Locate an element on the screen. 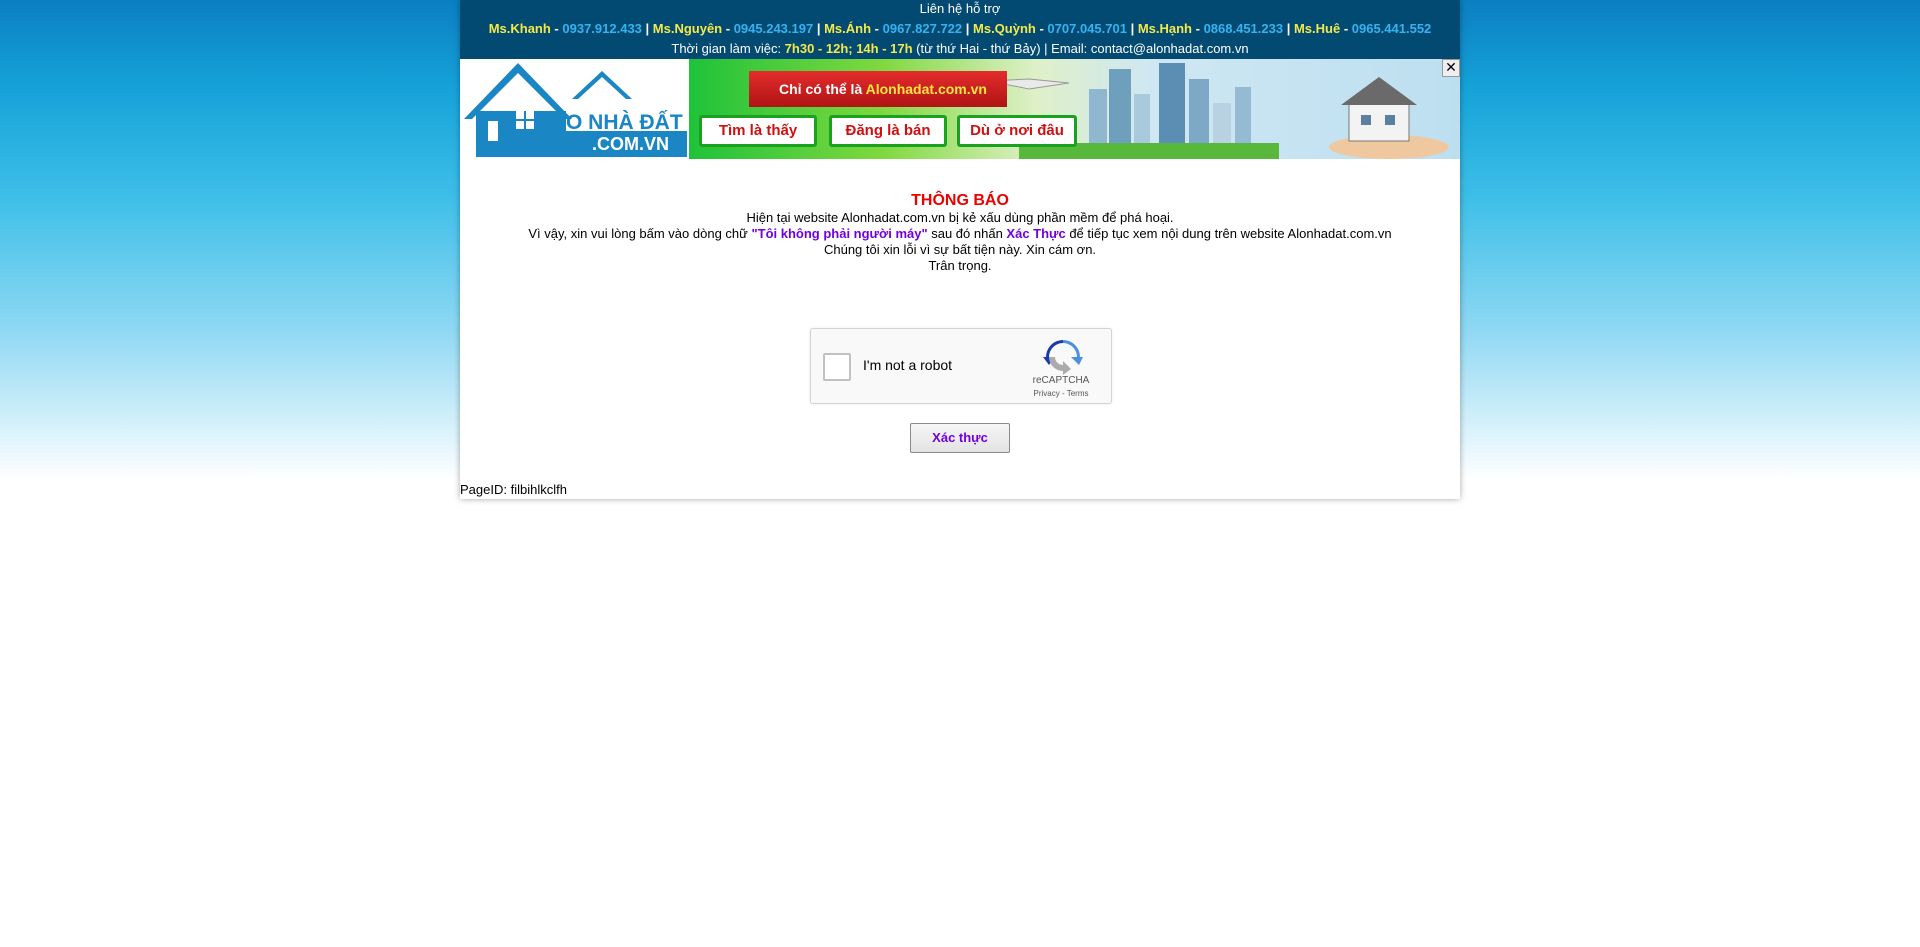 The height and width of the screenshot is (947, 1920). recaptcha-checkbox is located at coordinates (837, 367).